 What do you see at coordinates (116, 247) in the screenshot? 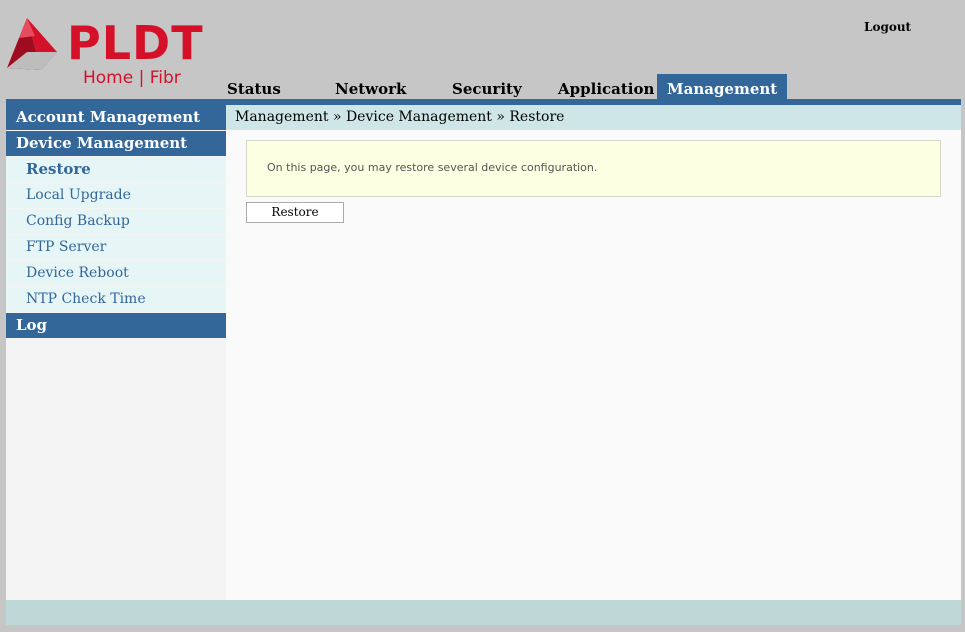
I see `sidebar-item-ftp-server: FTP Server` at bounding box center [116, 247].